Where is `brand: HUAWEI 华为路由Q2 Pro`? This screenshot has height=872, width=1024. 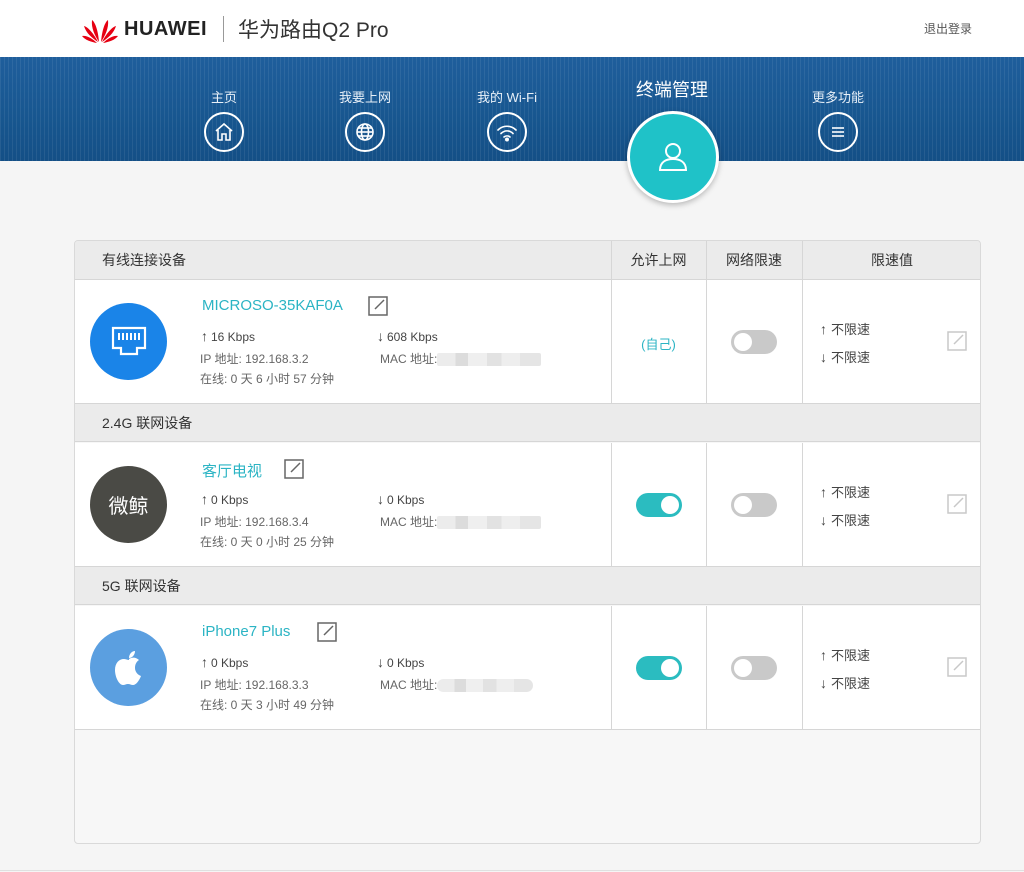 brand: HUAWEI 华为路由Q2 Pro is located at coordinates (235, 29).